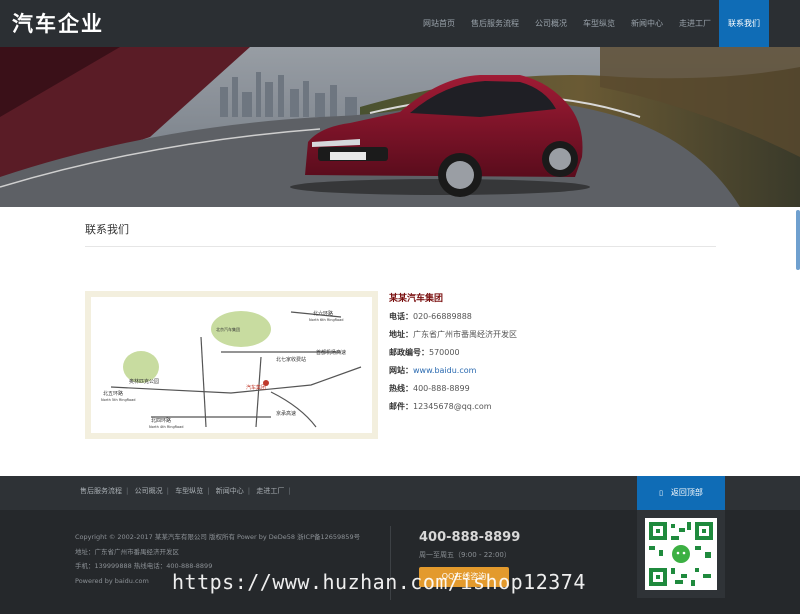 This screenshot has height=614, width=800. What do you see at coordinates (551, 23) in the screenshot?
I see `nav-about: 公司概况` at bounding box center [551, 23].